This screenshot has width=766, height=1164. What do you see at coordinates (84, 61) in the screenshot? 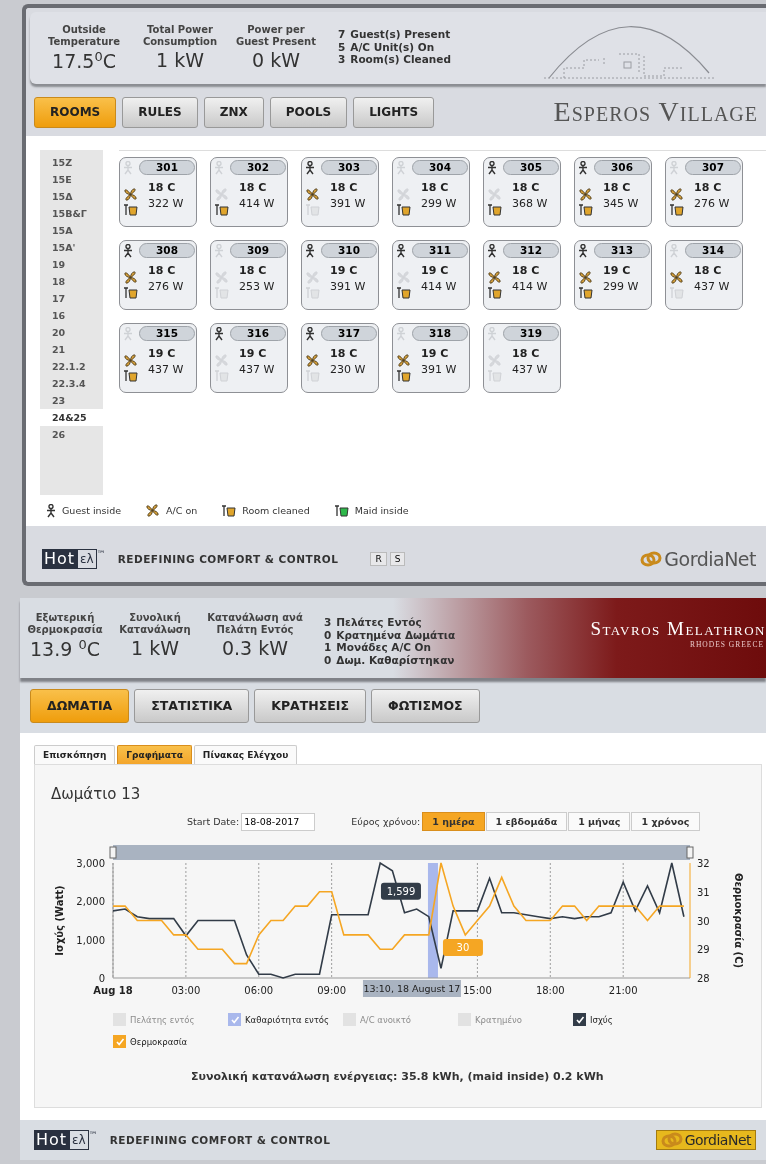
I see `stat-value: 17.5$^{0}$C` at bounding box center [84, 61].